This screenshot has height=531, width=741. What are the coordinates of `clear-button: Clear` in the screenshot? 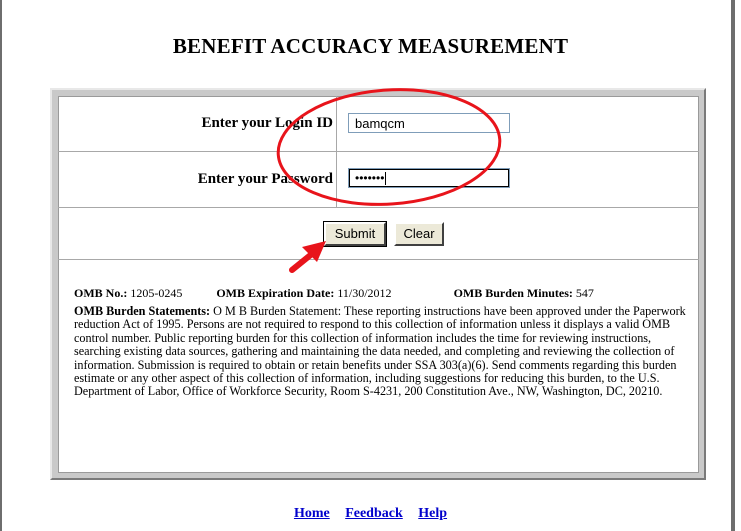 It's located at (419, 234).